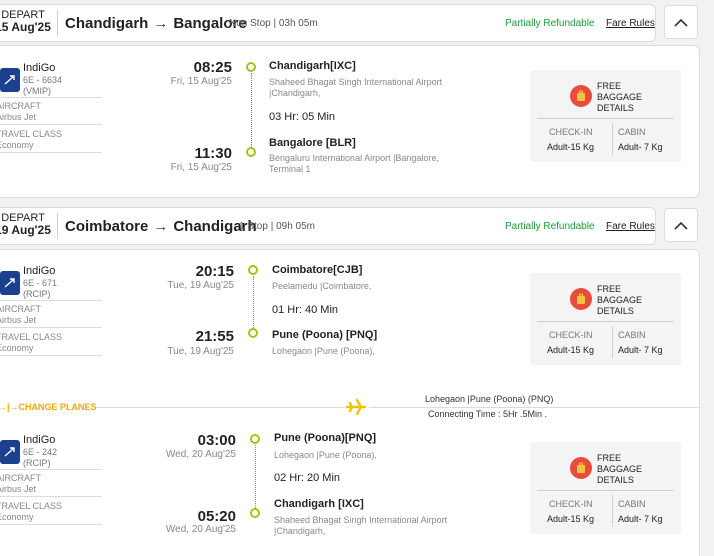  Describe the element at coordinates (201, 81) in the screenshot. I see `departure-date: Fri, 15 Aug'25` at that location.